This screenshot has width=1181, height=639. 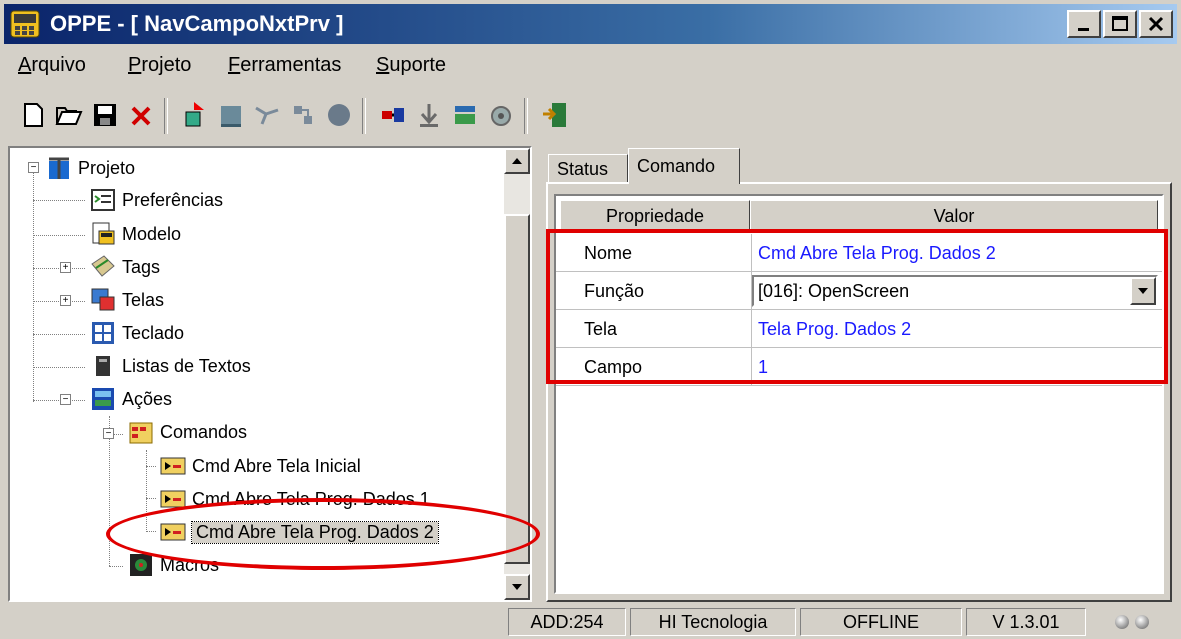 What do you see at coordinates (141, 115) in the screenshot?
I see `delete-icon` at bounding box center [141, 115].